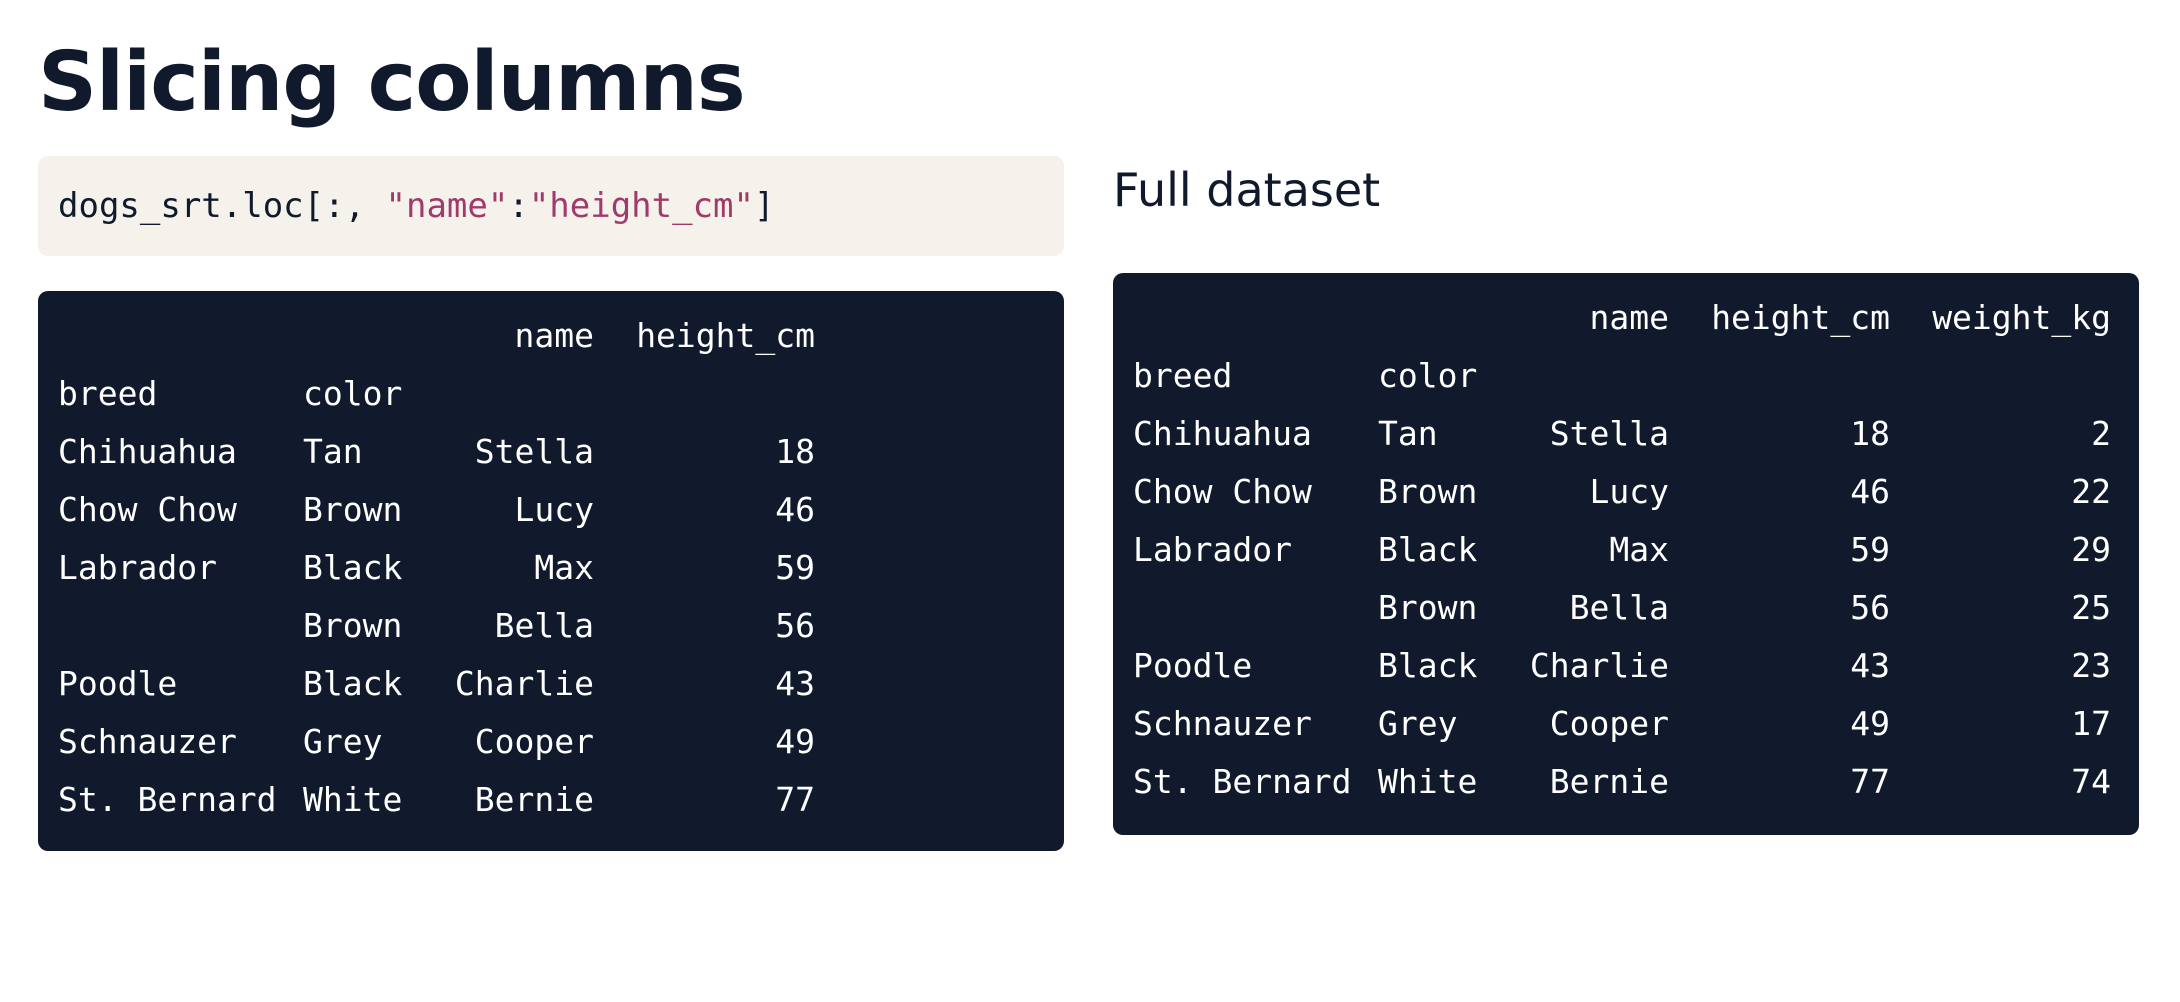  I want to click on table-row: St. Bernard White Bernie 77 74, so click(1622, 782).